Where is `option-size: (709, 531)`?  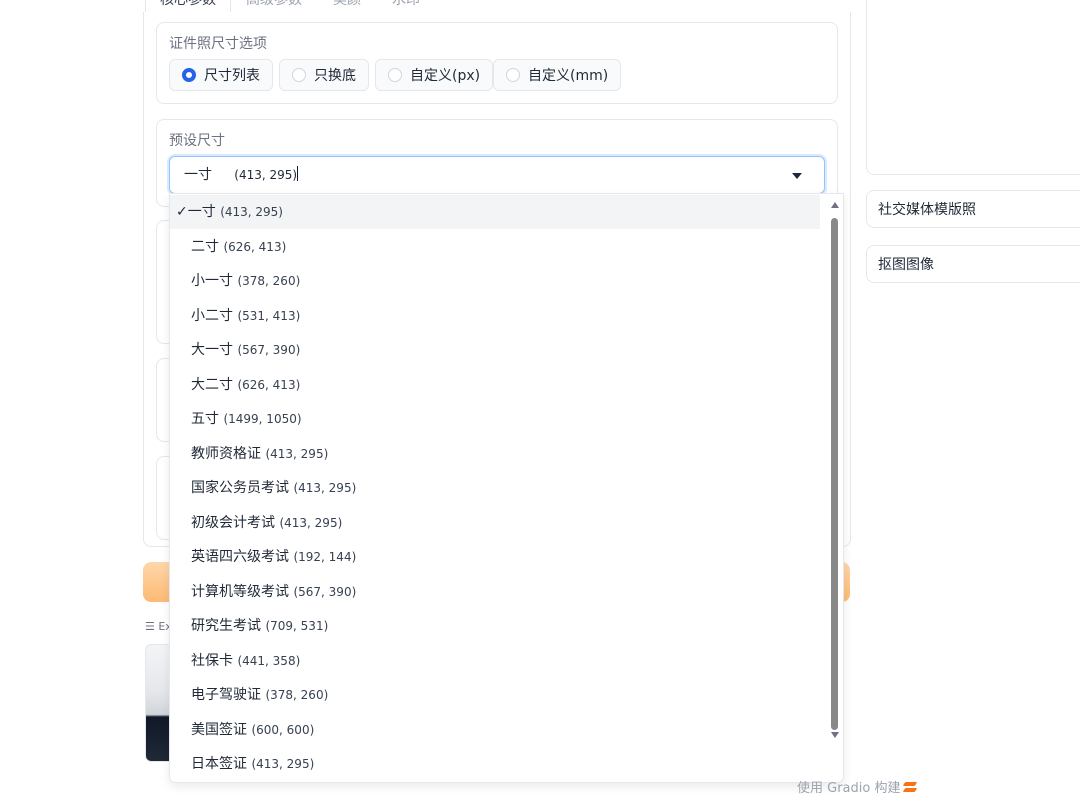
option-size: (709, 531) is located at coordinates (297, 626).